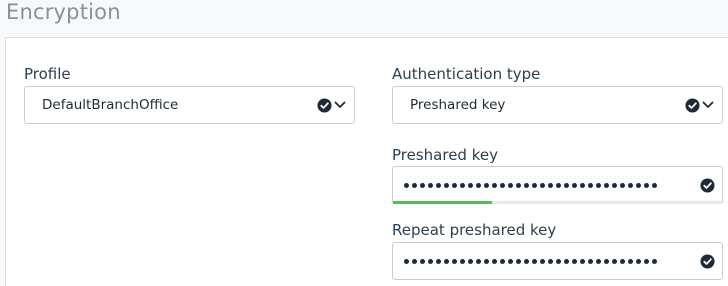 Image resolution: width=728 pixels, height=286 pixels. What do you see at coordinates (189, 105) in the screenshot?
I see `profile-select: DefaultBranchOffice` at bounding box center [189, 105].